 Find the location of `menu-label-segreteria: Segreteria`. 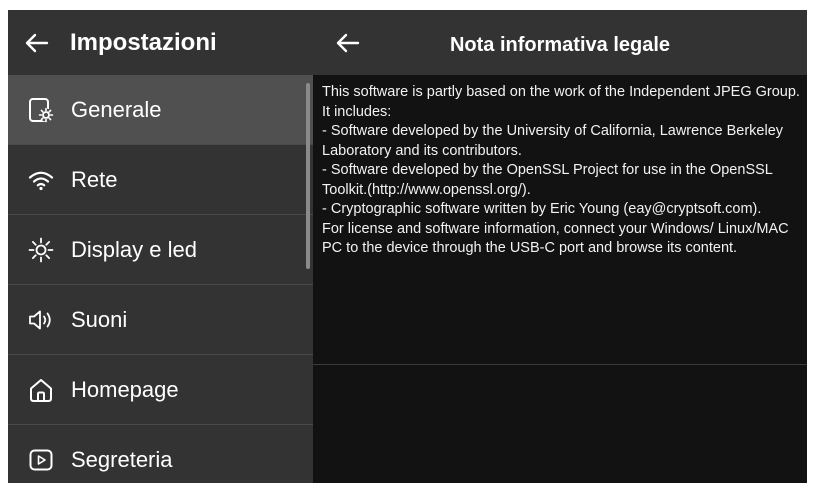

menu-label-segreteria: Segreteria is located at coordinates (122, 459).